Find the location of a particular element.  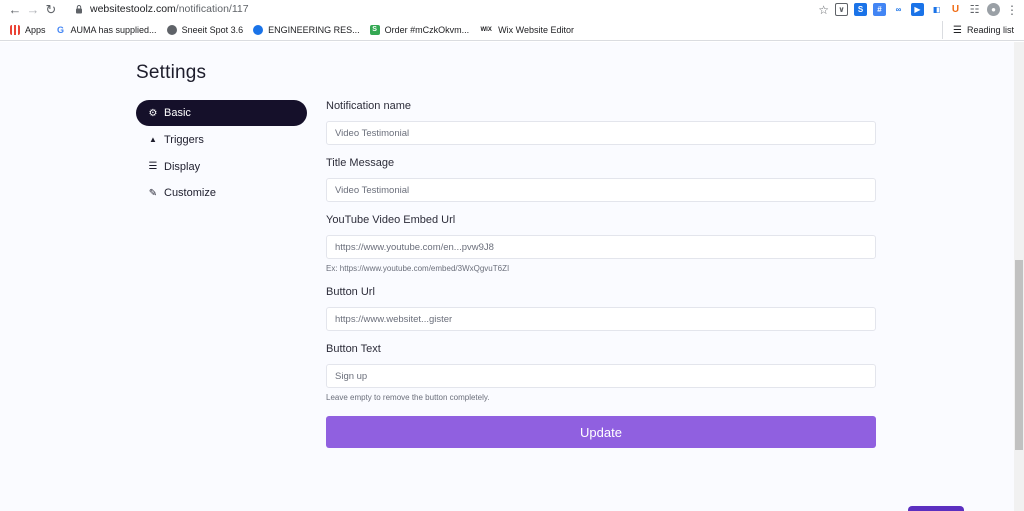

url-host: websitestoolz.com is located at coordinates (133, 9).